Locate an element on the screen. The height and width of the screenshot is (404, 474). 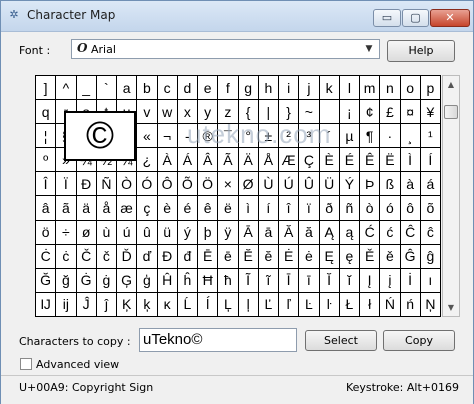
character-cell: Ľ is located at coordinates (268, 304).